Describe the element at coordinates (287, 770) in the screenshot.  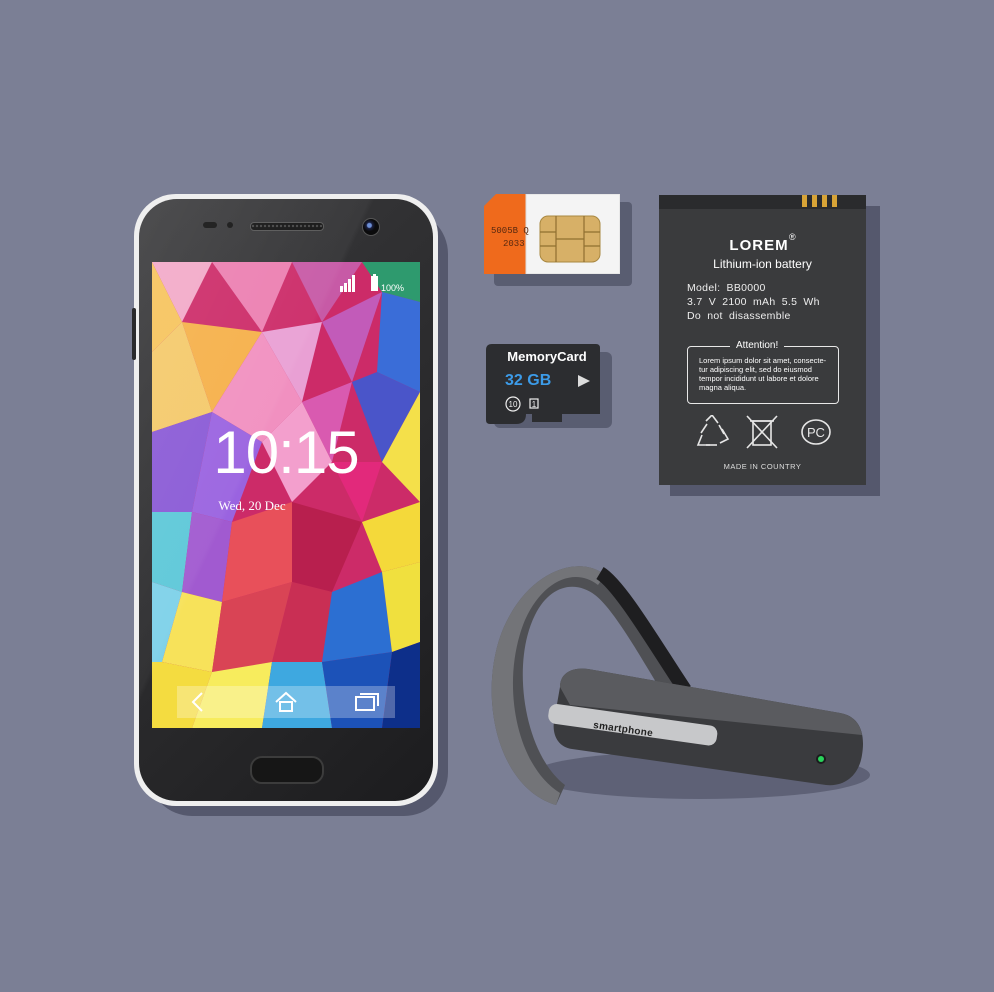
I see `phone-home-button` at that location.